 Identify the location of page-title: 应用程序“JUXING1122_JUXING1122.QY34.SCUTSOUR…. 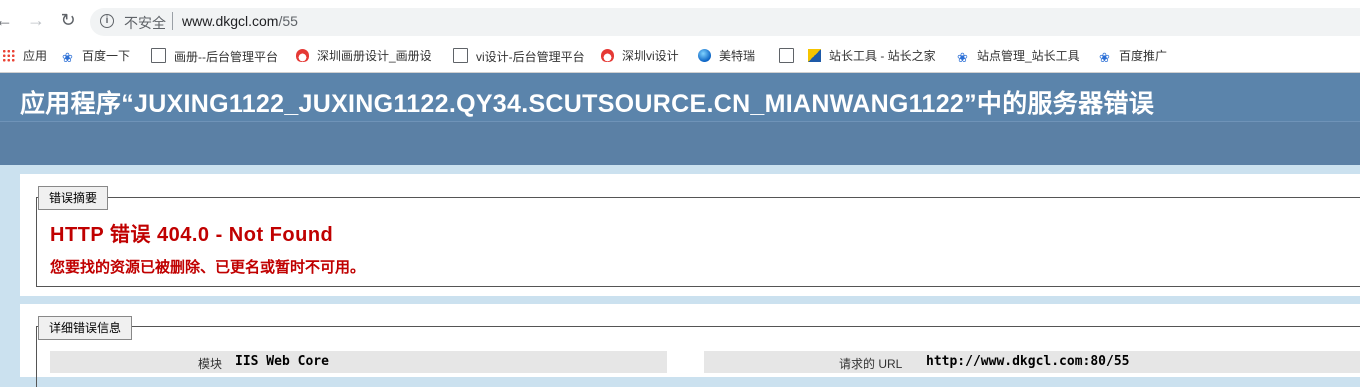
(587, 104).